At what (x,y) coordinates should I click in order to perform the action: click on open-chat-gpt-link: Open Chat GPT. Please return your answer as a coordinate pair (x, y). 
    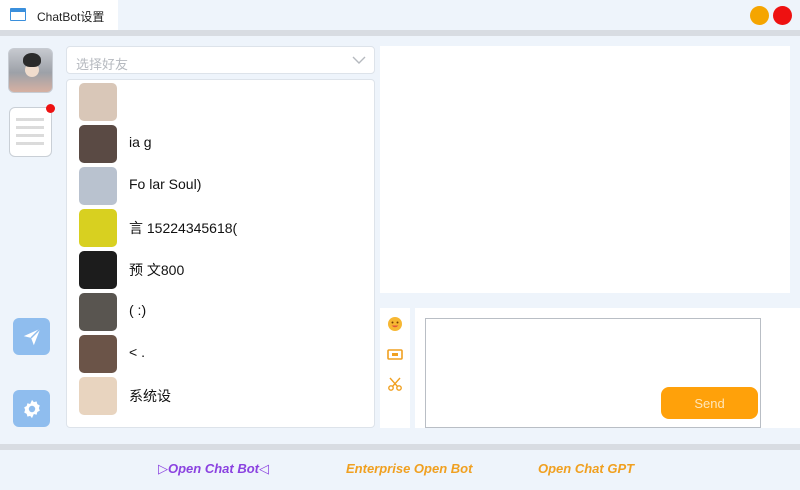
    Looking at the image, I should click on (586, 468).